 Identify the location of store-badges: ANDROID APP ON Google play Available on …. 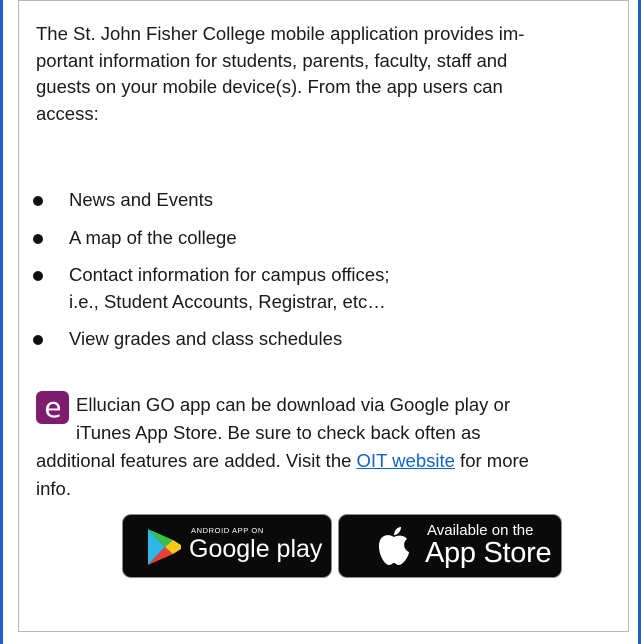
(342, 546).